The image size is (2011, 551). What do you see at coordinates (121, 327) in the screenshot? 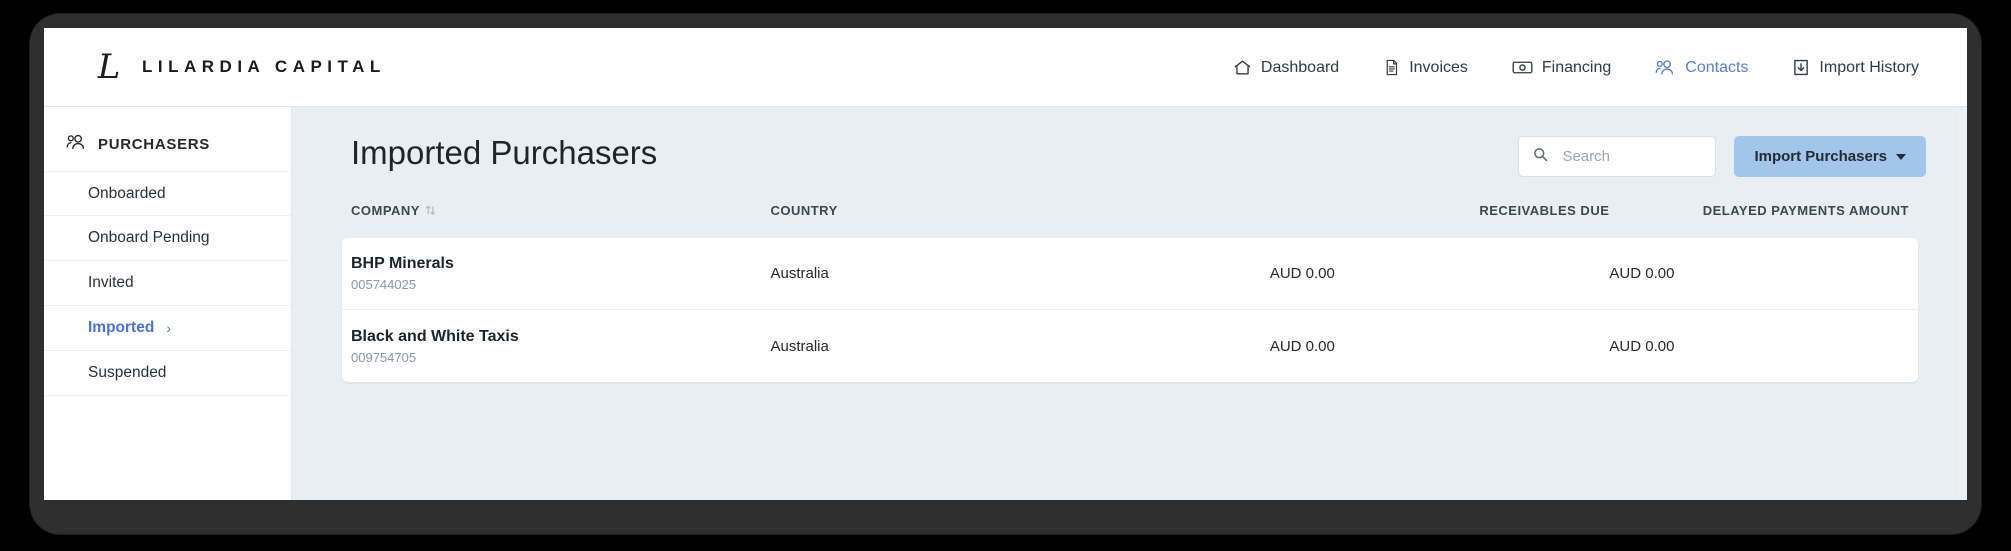
I see `sidebar-item-label: Imported` at bounding box center [121, 327].